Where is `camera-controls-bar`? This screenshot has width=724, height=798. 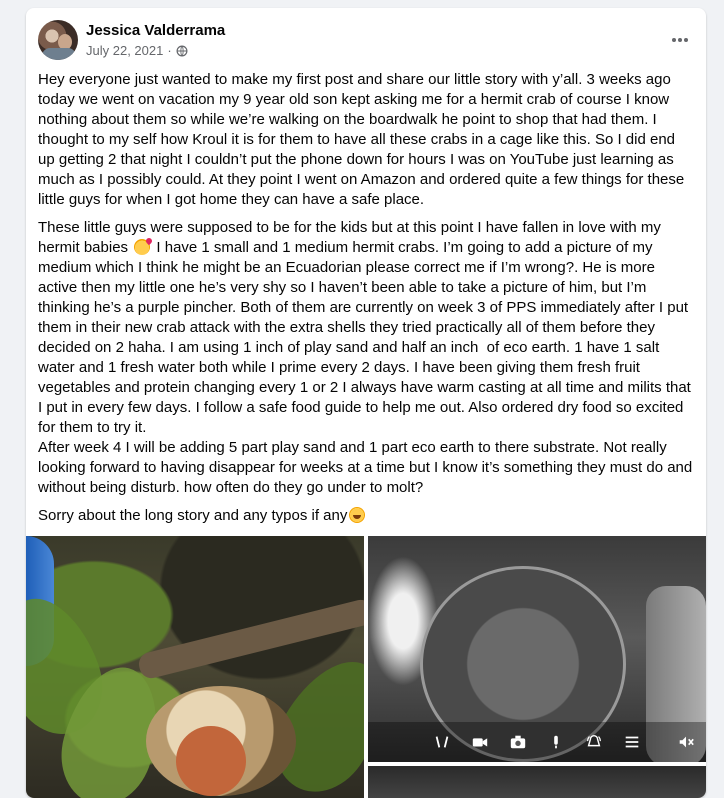 camera-controls-bar is located at coordinates (537, 742).